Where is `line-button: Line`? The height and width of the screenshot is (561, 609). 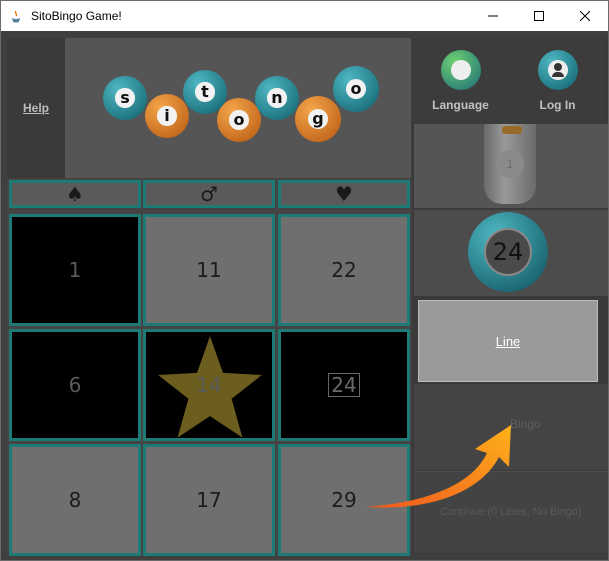 line-button: Line is located at coordinates (508, 341).